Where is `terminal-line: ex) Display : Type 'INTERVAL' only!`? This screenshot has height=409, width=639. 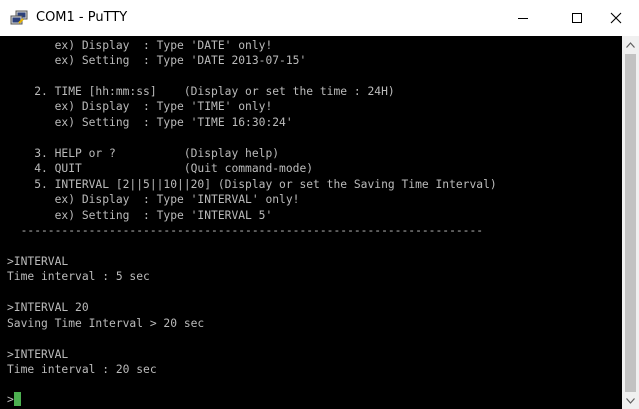
terminal-line: ex) Display : Type 'INTERVAL' only! is located at coordinates (153, 199).